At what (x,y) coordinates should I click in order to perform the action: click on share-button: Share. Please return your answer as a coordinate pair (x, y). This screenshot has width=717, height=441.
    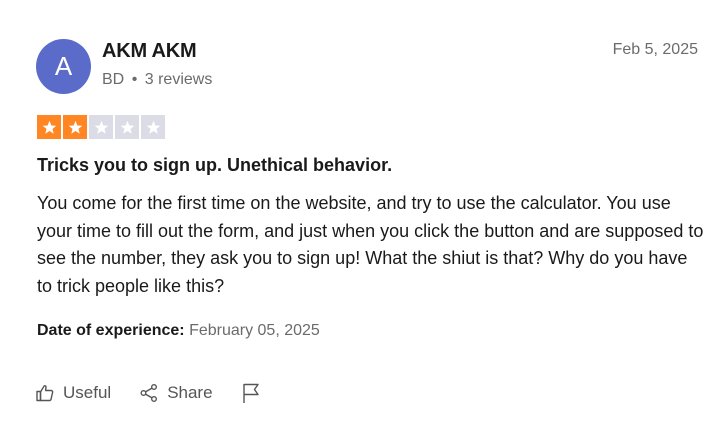
    Looking at the image, I should click on (176, 393).